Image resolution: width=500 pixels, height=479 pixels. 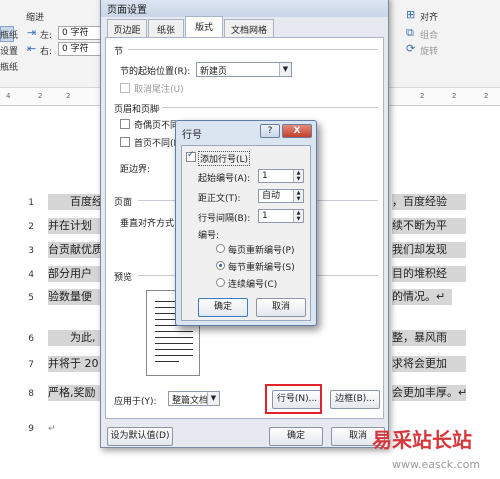 What do you see at coordinates (261, 251) in the screenshot?
I see `restart-page-label: 每页重新编号(P)` at bounding box center [261, 251].